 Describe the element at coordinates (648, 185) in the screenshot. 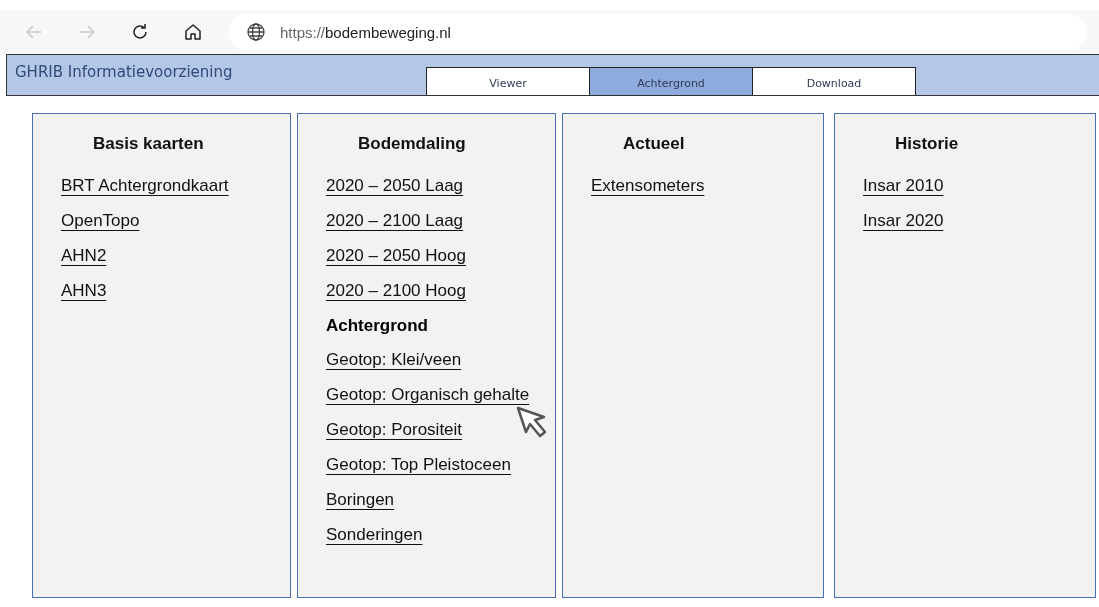

I see `layer-link: Extensometers` at that location.